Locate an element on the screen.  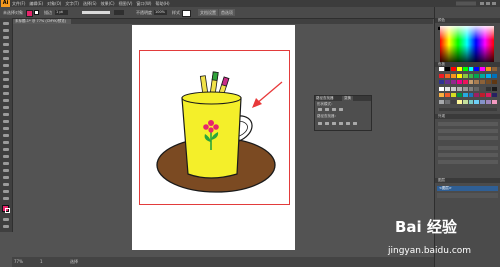
fill-swatch is located at coordinates (29, 13).